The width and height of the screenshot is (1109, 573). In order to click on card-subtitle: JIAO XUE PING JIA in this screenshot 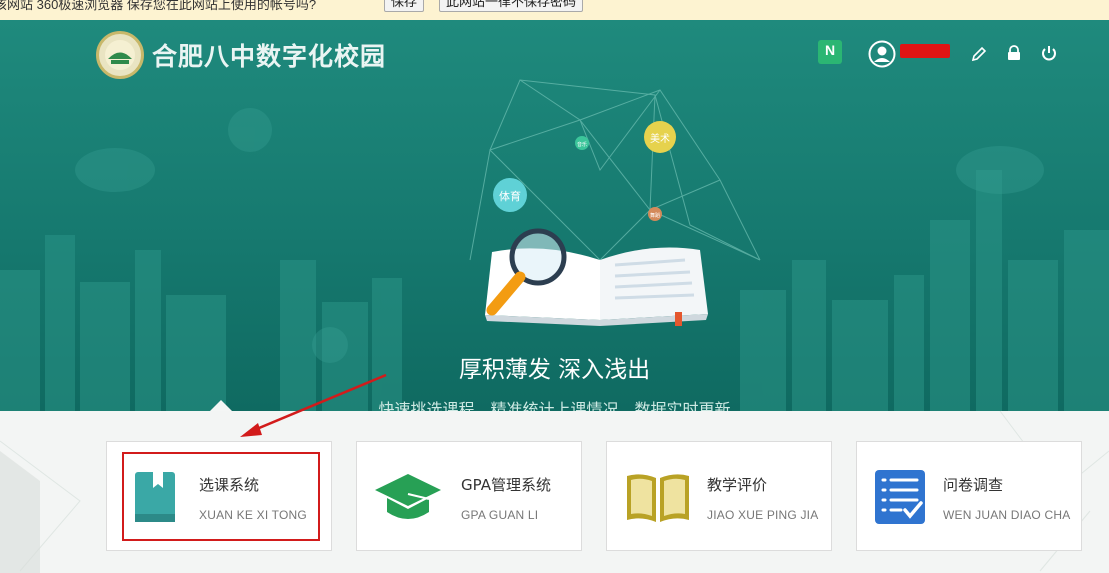, I will do `click(763, 515)`.